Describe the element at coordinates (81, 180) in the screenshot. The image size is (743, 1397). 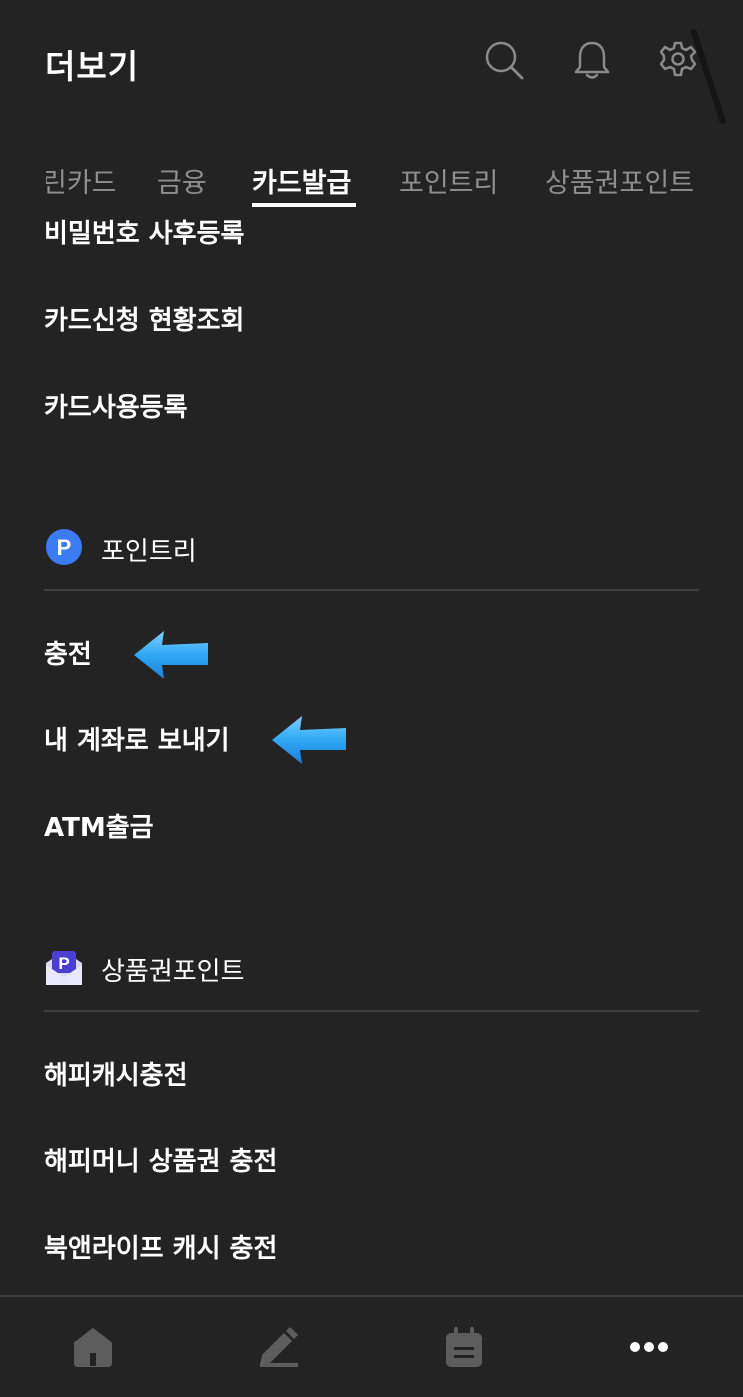
I see `tab-lincard: 린카드` at that location.